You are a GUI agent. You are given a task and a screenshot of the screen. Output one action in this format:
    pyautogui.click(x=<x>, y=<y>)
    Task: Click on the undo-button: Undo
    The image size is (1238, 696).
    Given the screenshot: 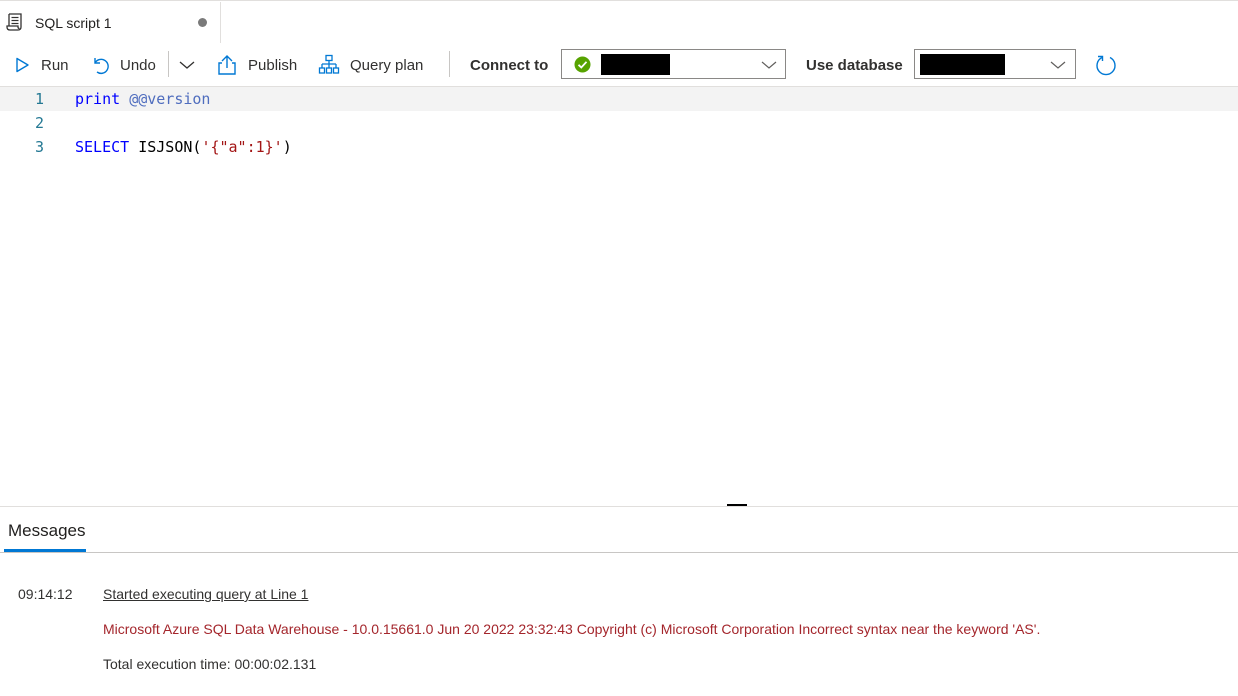 What is the action you would take?
    pyautogui.click(x=123, y=65)
    